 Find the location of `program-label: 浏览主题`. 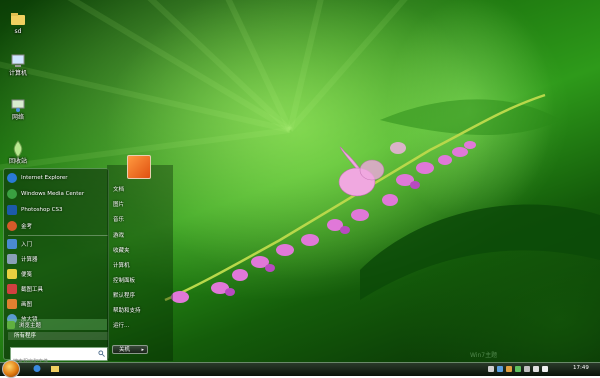

program-label: 浏览主题 is located at coordinates (30, 325).